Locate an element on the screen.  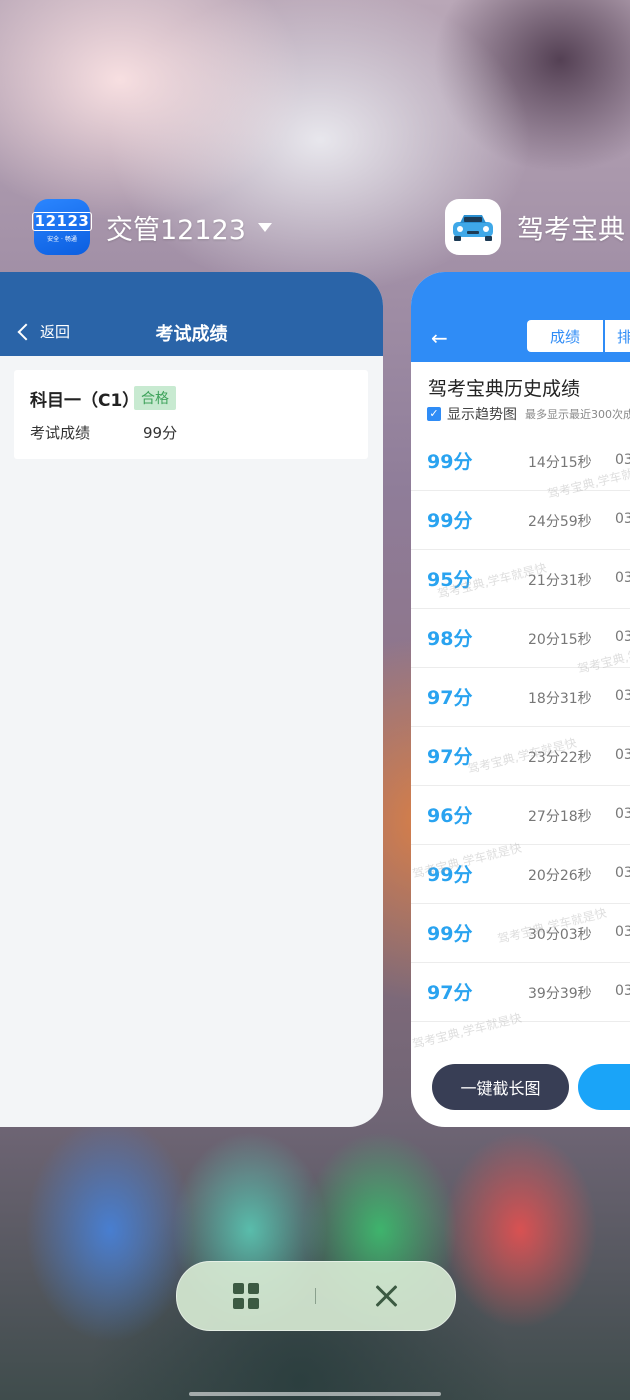
caret-down-icon is located at coordinates (264, 227).